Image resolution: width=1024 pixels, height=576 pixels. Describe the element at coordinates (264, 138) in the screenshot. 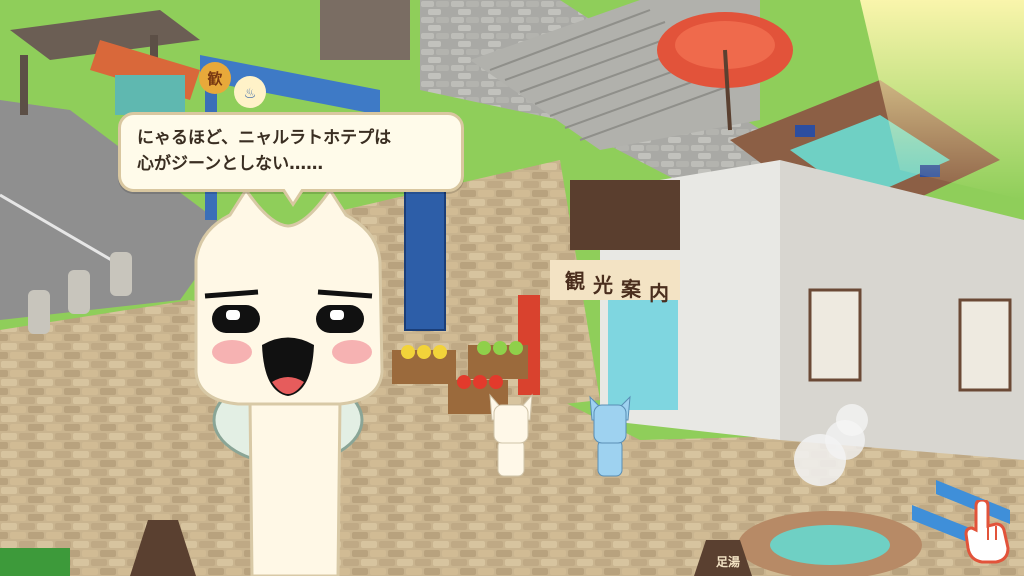

I see `dialogue-line-1: にゃるほど、ニャルラトホテプは` at that location.